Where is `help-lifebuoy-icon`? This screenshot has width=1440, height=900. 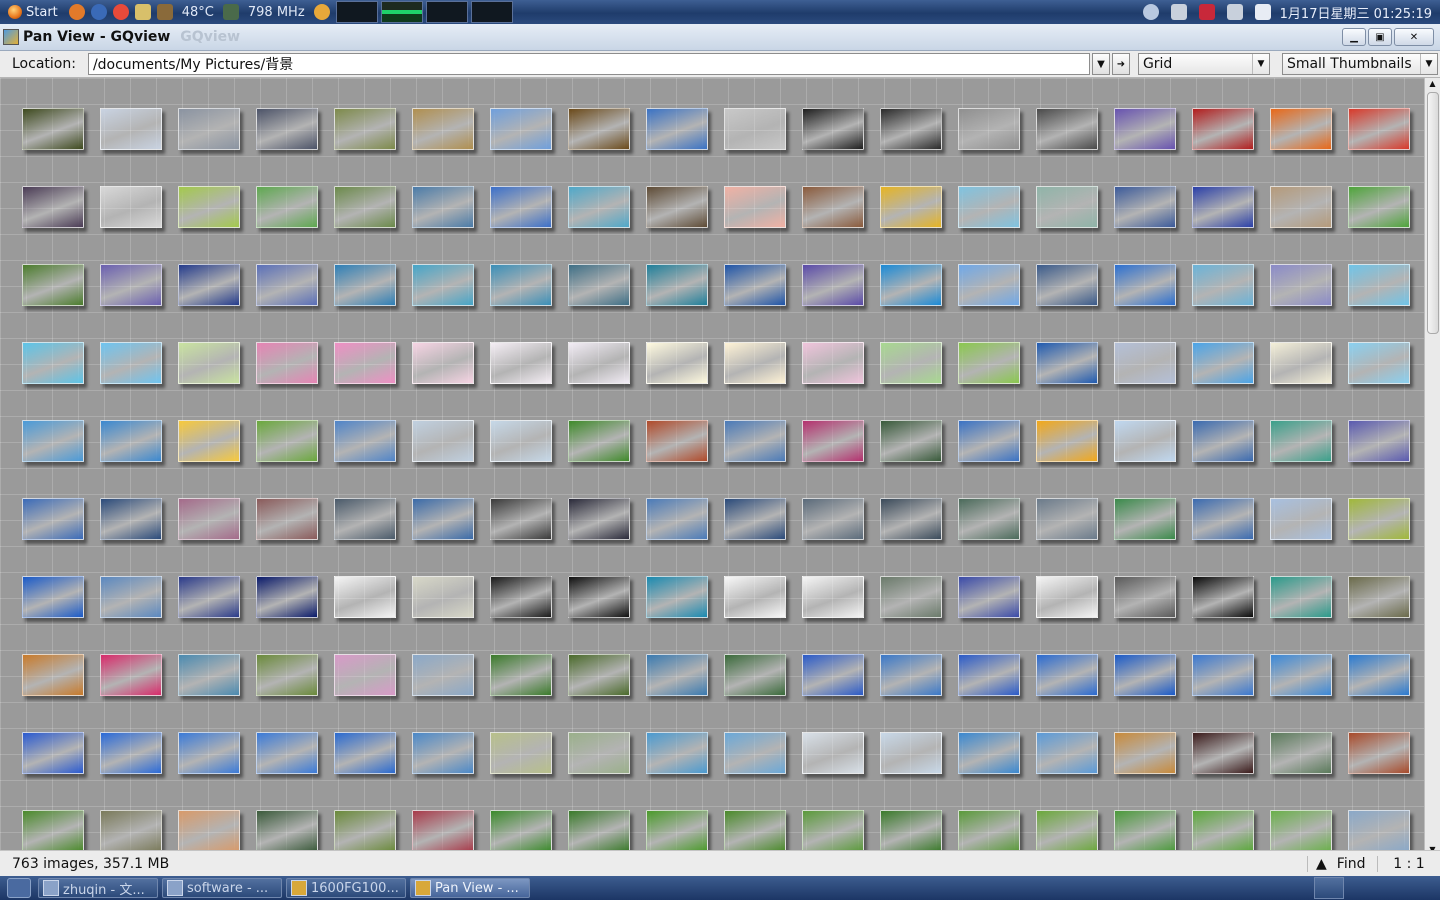
help-lifebuoy-icon is located at coordinates (120, 12).